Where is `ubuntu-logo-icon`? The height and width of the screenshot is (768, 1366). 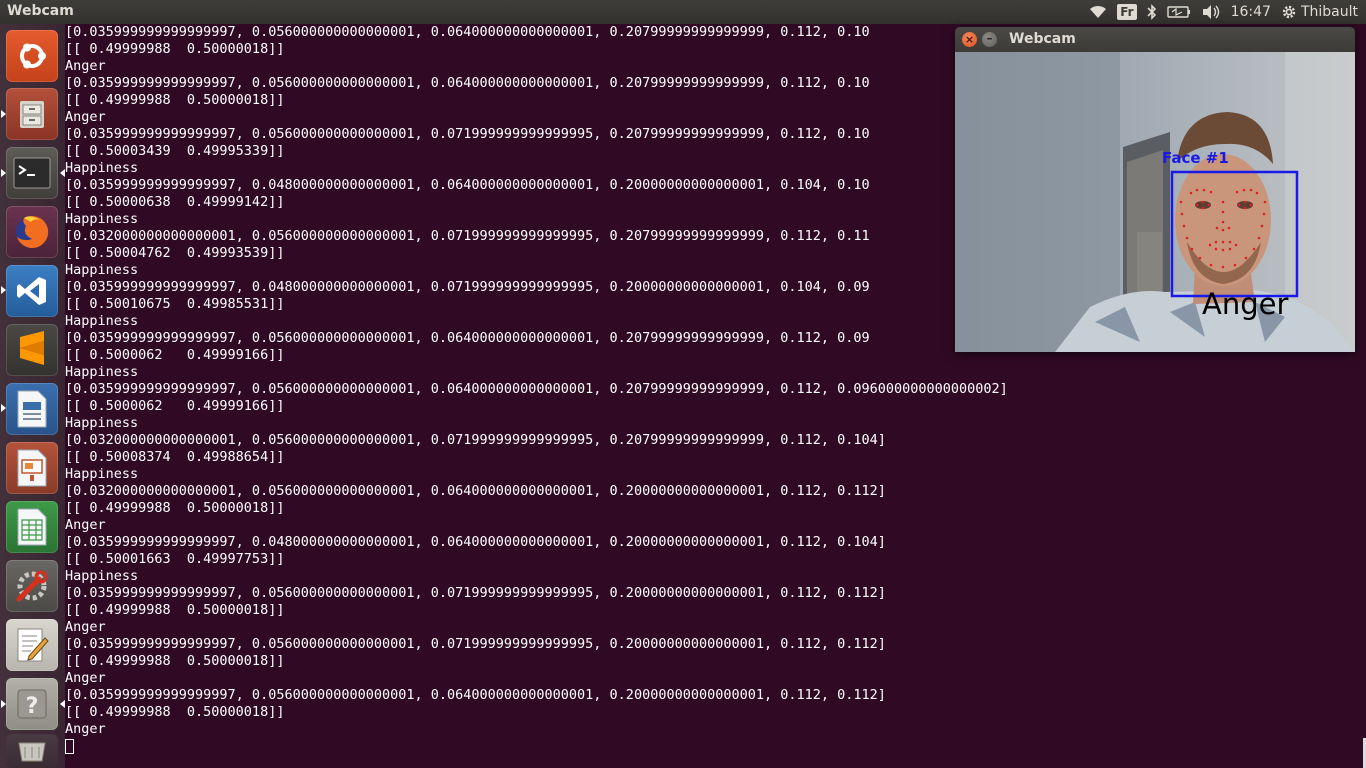
ubuntu-logo-icon is located at coordinates (33, 56).